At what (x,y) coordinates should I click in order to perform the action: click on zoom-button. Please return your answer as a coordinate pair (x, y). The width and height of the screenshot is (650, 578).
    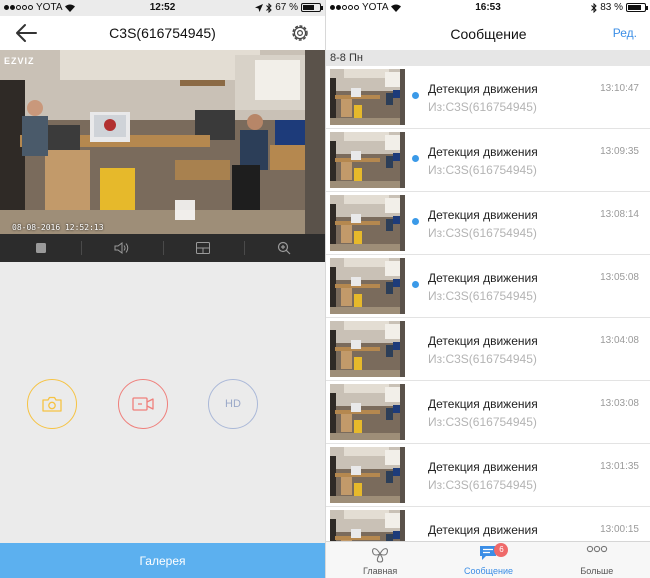
    Looking at the image, I should click on (284, 248).